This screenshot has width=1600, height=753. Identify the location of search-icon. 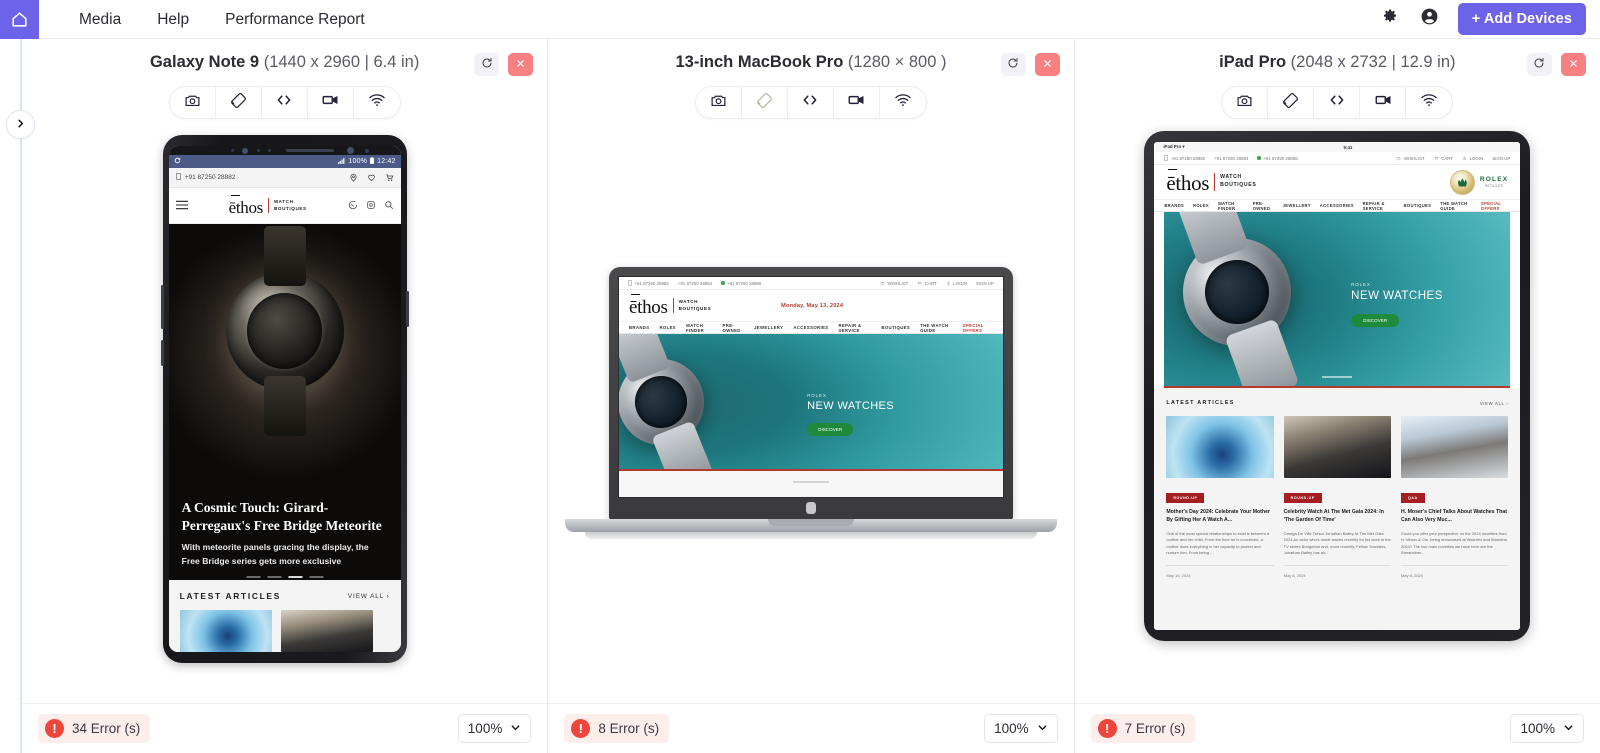
(389, 206).